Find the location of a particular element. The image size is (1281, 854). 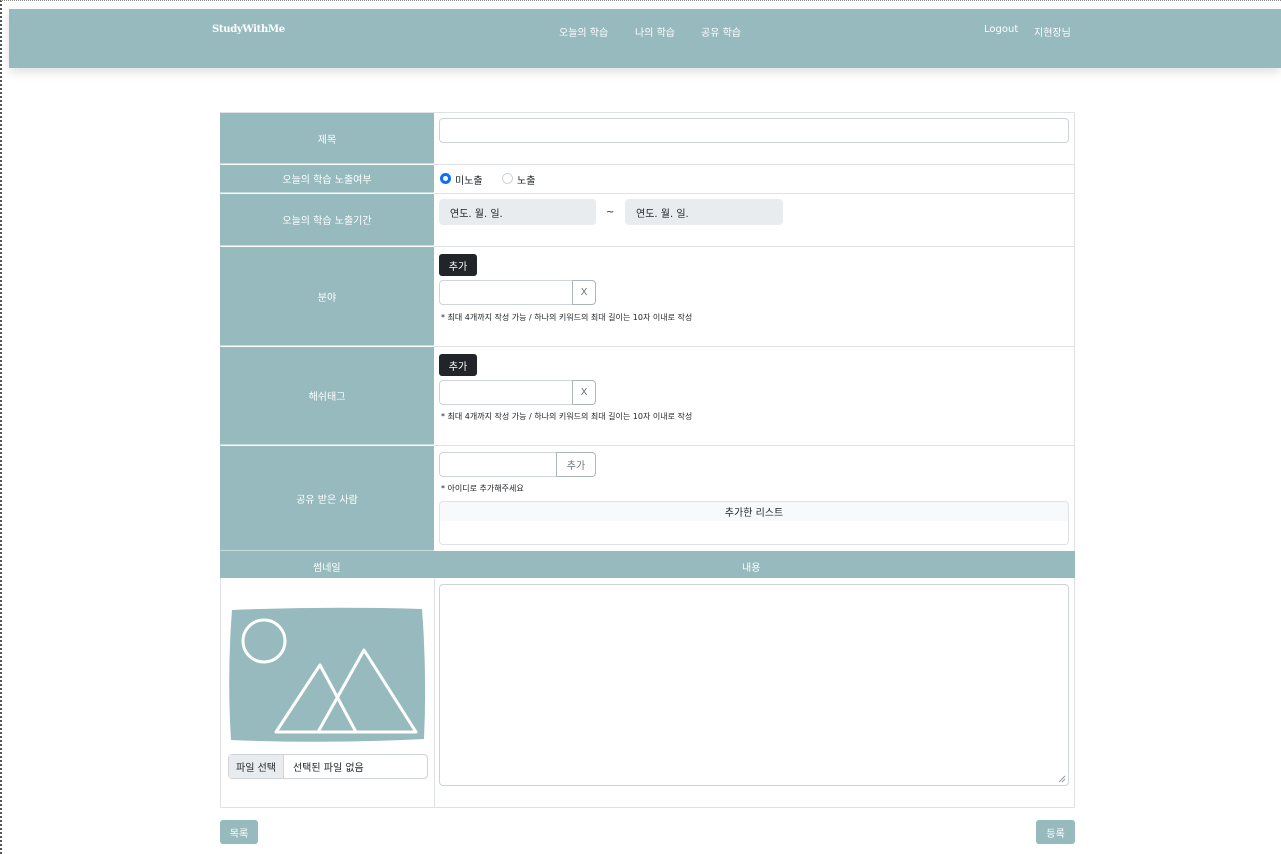

radio-hidden-label: 미노출 is located at coordinates (469, 181).